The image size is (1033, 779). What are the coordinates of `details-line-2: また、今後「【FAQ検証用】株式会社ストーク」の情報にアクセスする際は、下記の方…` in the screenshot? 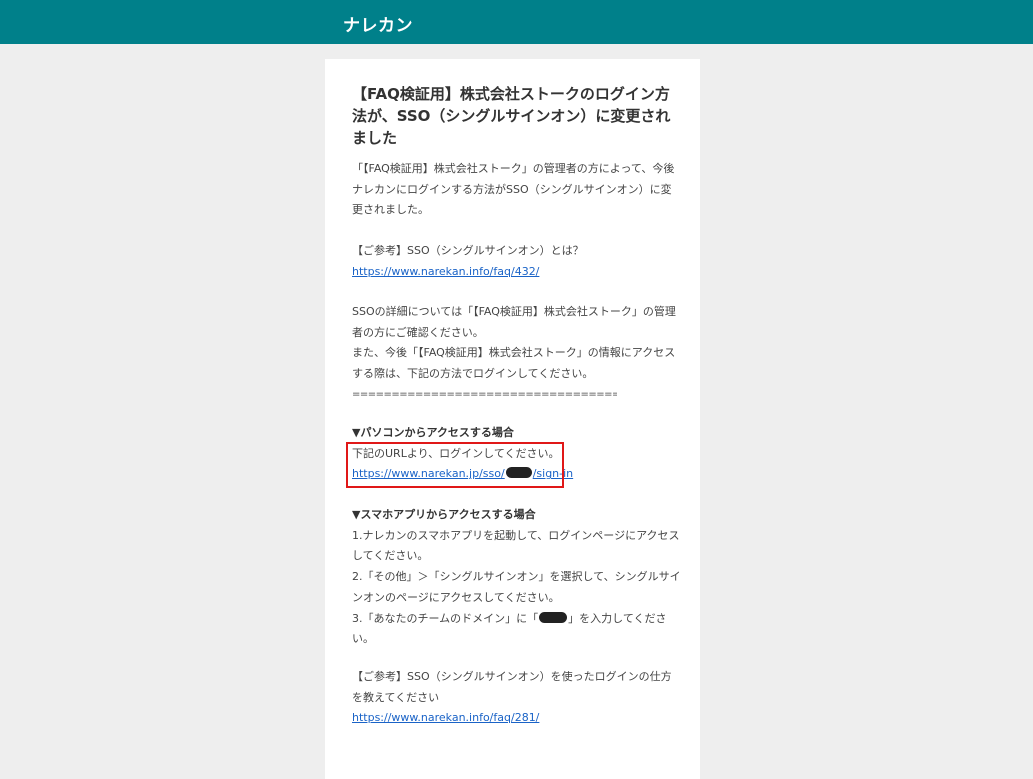 It's located at (514, 363).